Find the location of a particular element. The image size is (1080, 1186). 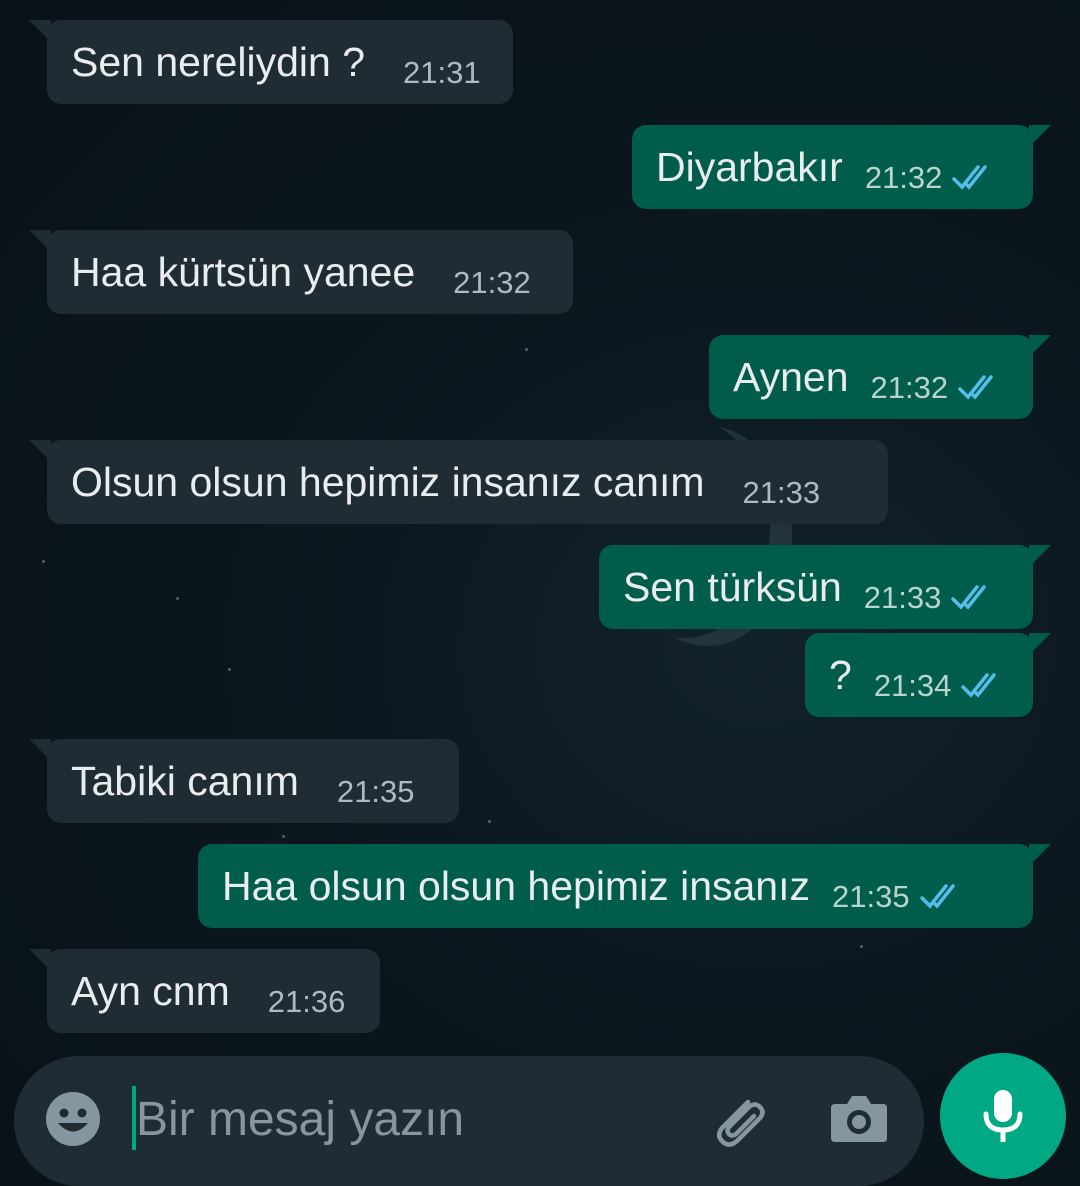

message-bubble: ? 21:34 is located at coordinates (928, 675).